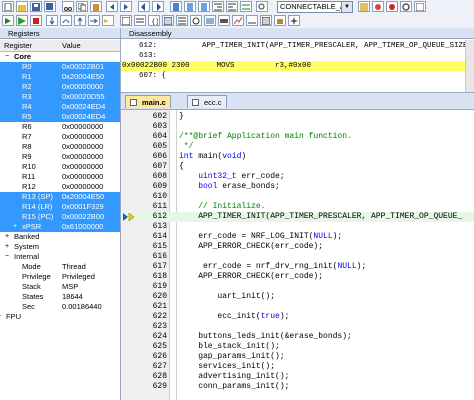 This screenshot has width=474, height=400. What do you see at coordinates (364, 6) in the screenshot?
I see `find-in-files-icon` at bounding box center [364, 6].